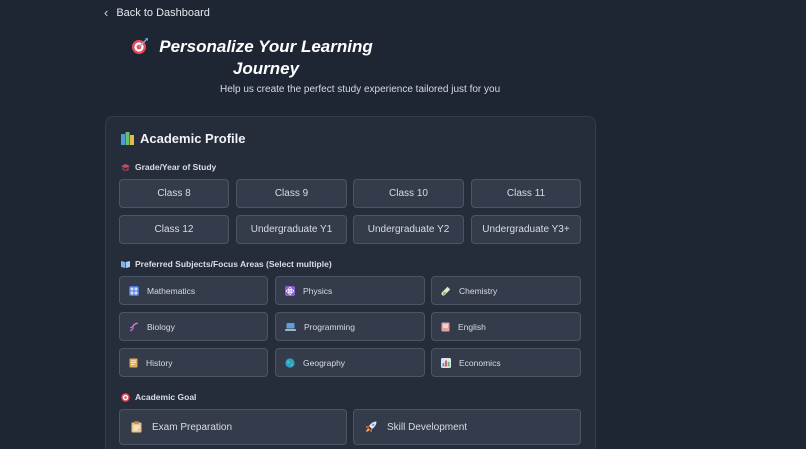 The width and height of the screenshot is (806, 449). Describe the element at coordinates (163, 12) in the screenshot. I see `back-link-label: Back to Dashboard` at that location.